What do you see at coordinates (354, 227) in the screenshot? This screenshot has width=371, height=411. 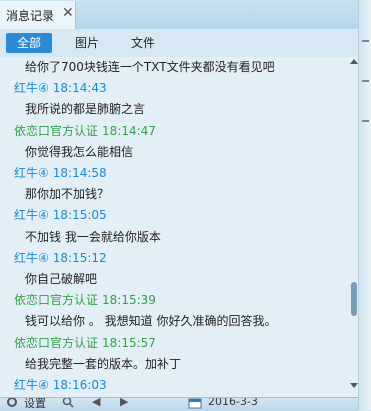 I see `message-scrollbar` at bounding box center [354, 227].